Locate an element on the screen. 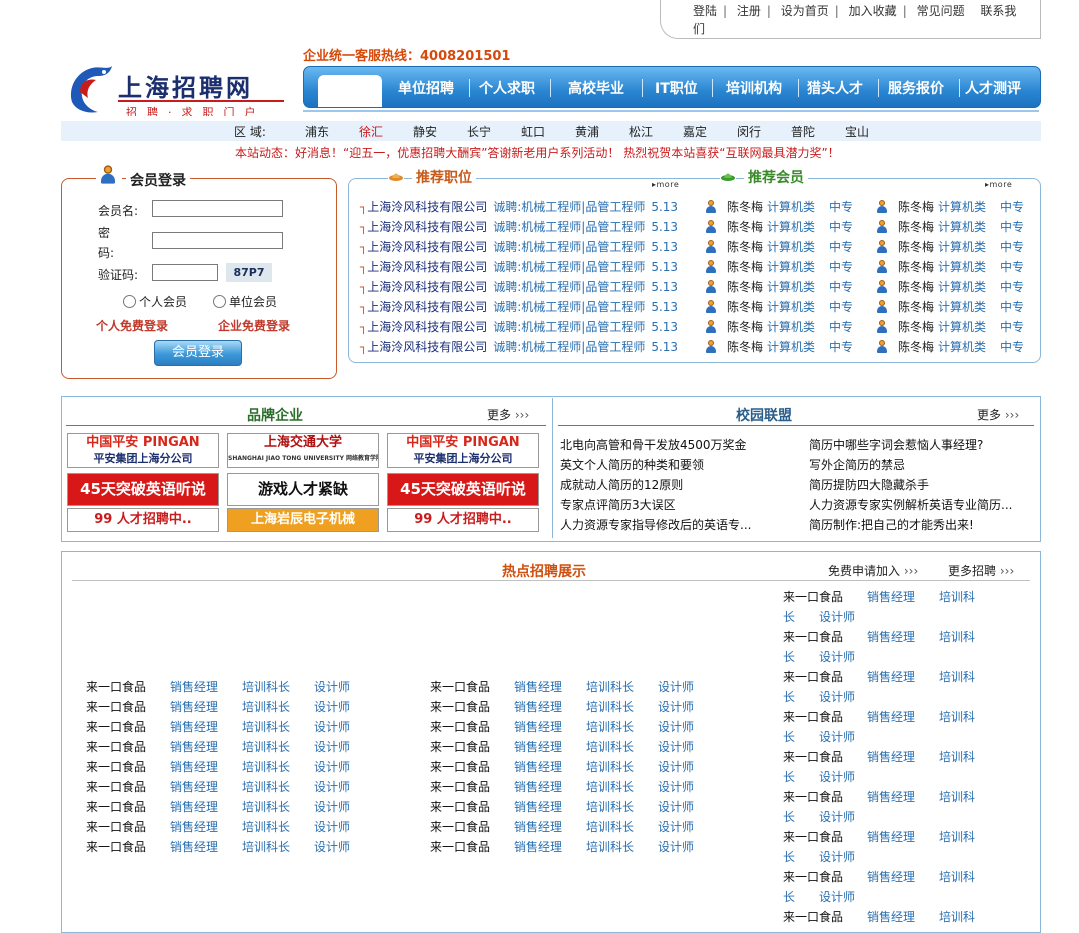 This screenshot has height=933, width=1079. username-input is located at coordinates (217, 208).